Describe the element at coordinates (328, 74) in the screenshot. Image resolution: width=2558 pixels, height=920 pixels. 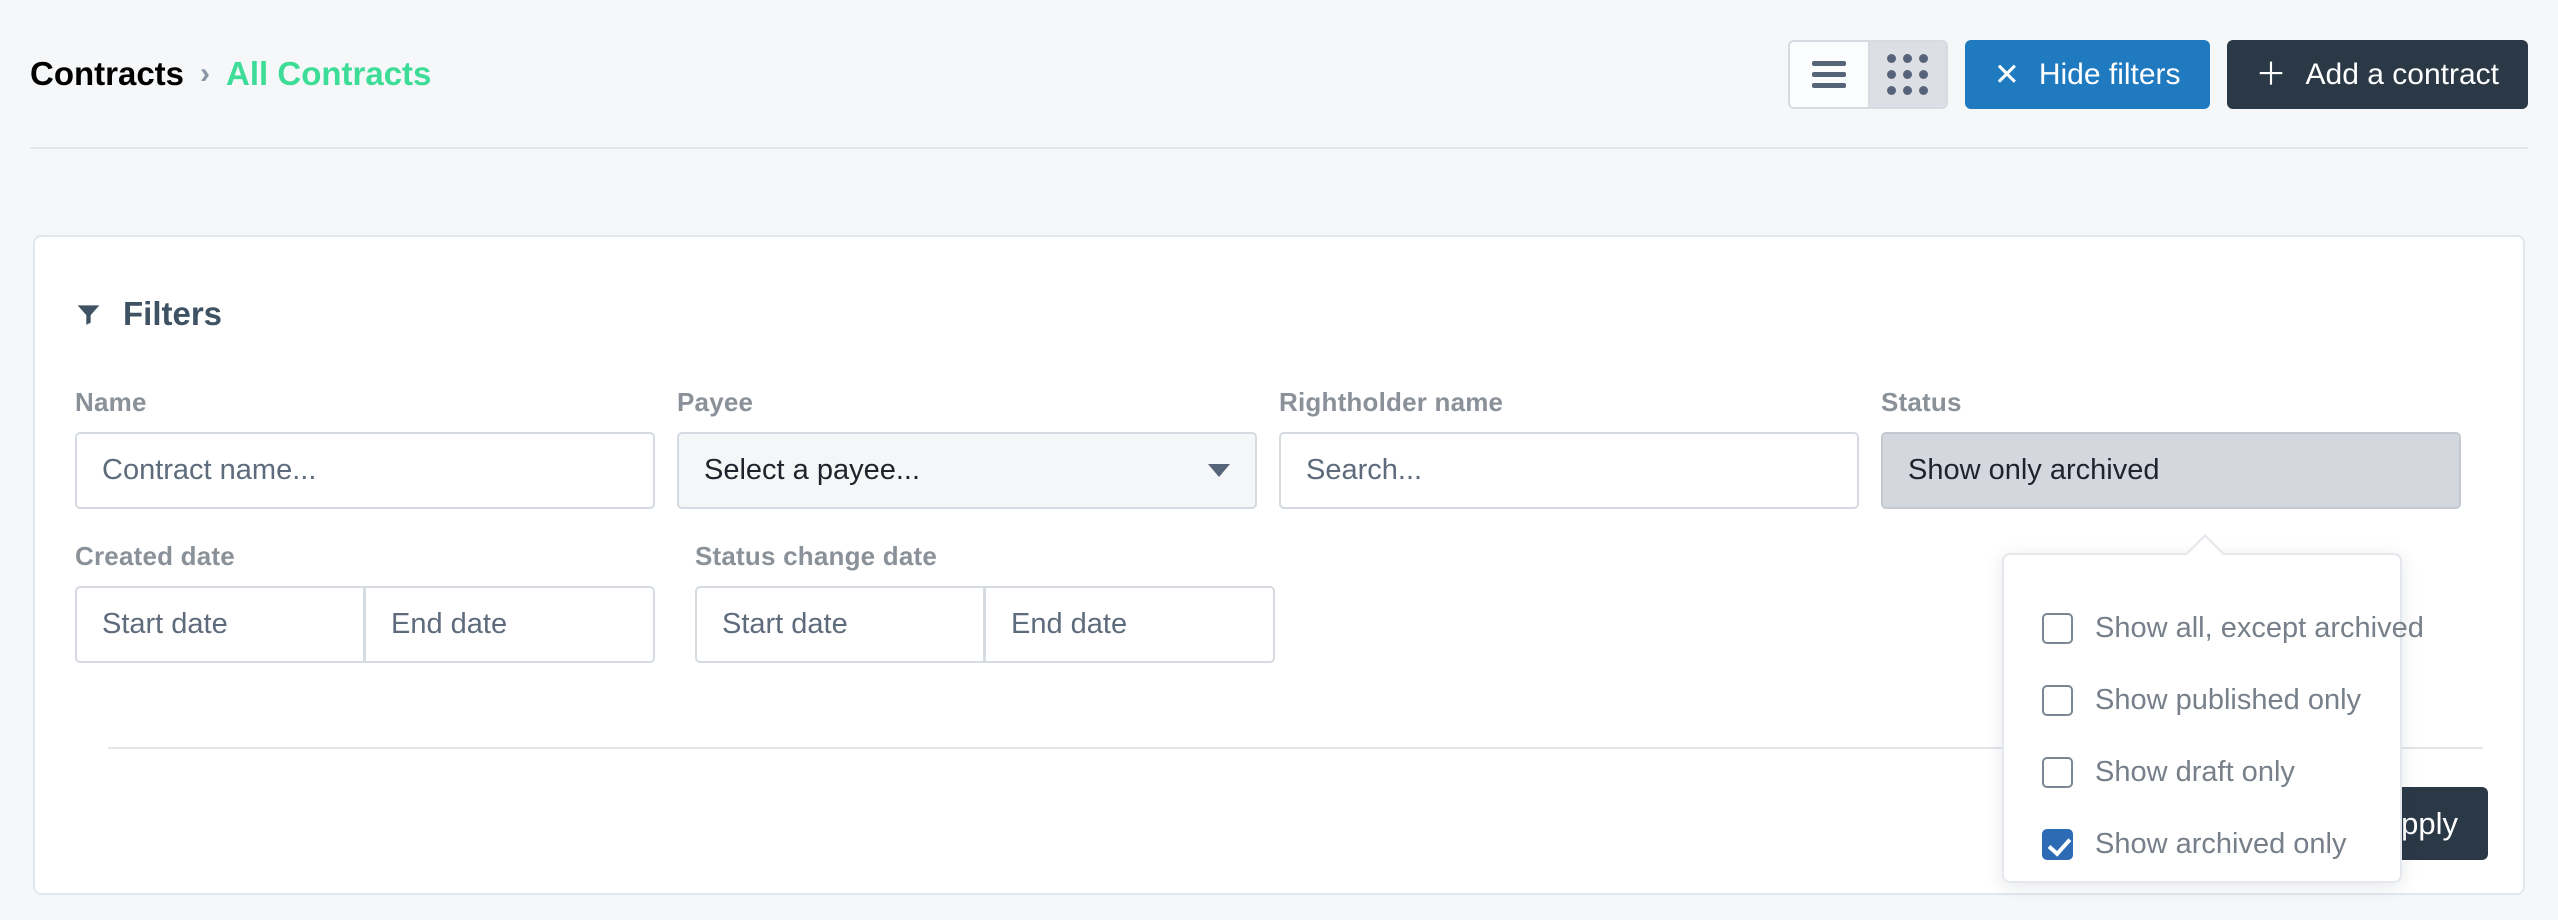
I see `breadcrumb-item-all-contracts: All Contracts` at that location.